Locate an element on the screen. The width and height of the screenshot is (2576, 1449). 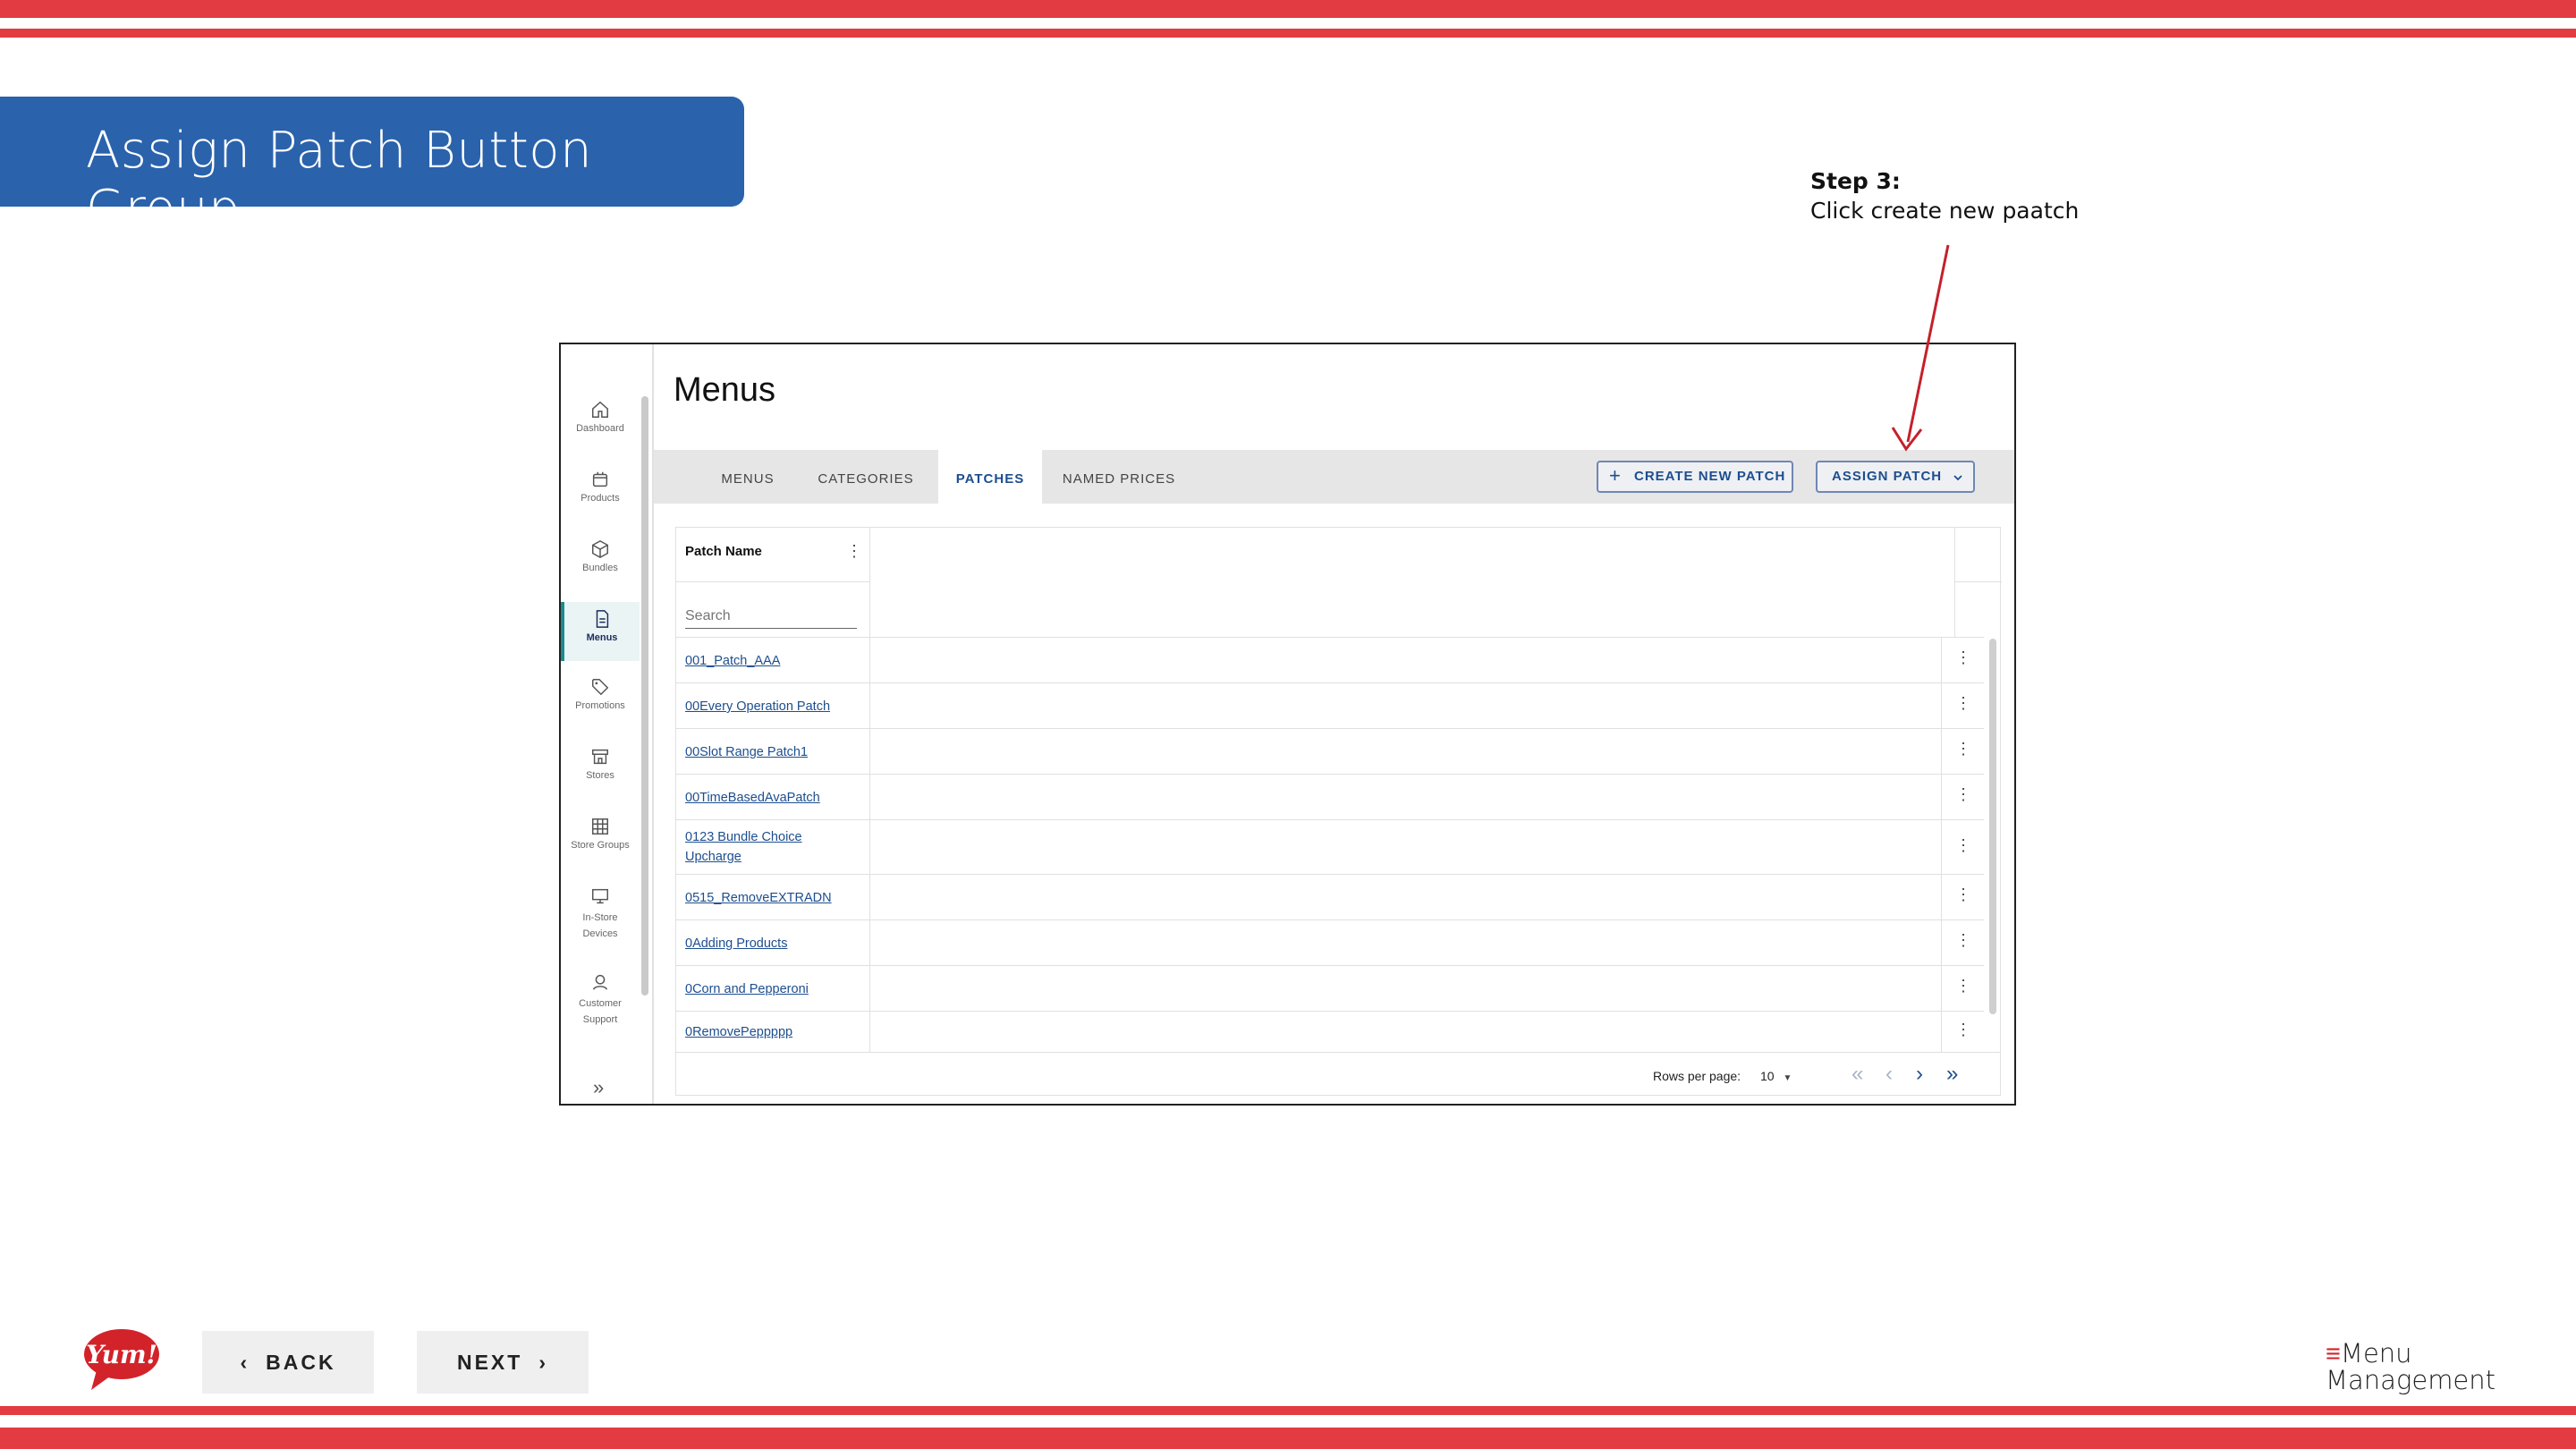
cube-icon is located at coordinates (600, 549).